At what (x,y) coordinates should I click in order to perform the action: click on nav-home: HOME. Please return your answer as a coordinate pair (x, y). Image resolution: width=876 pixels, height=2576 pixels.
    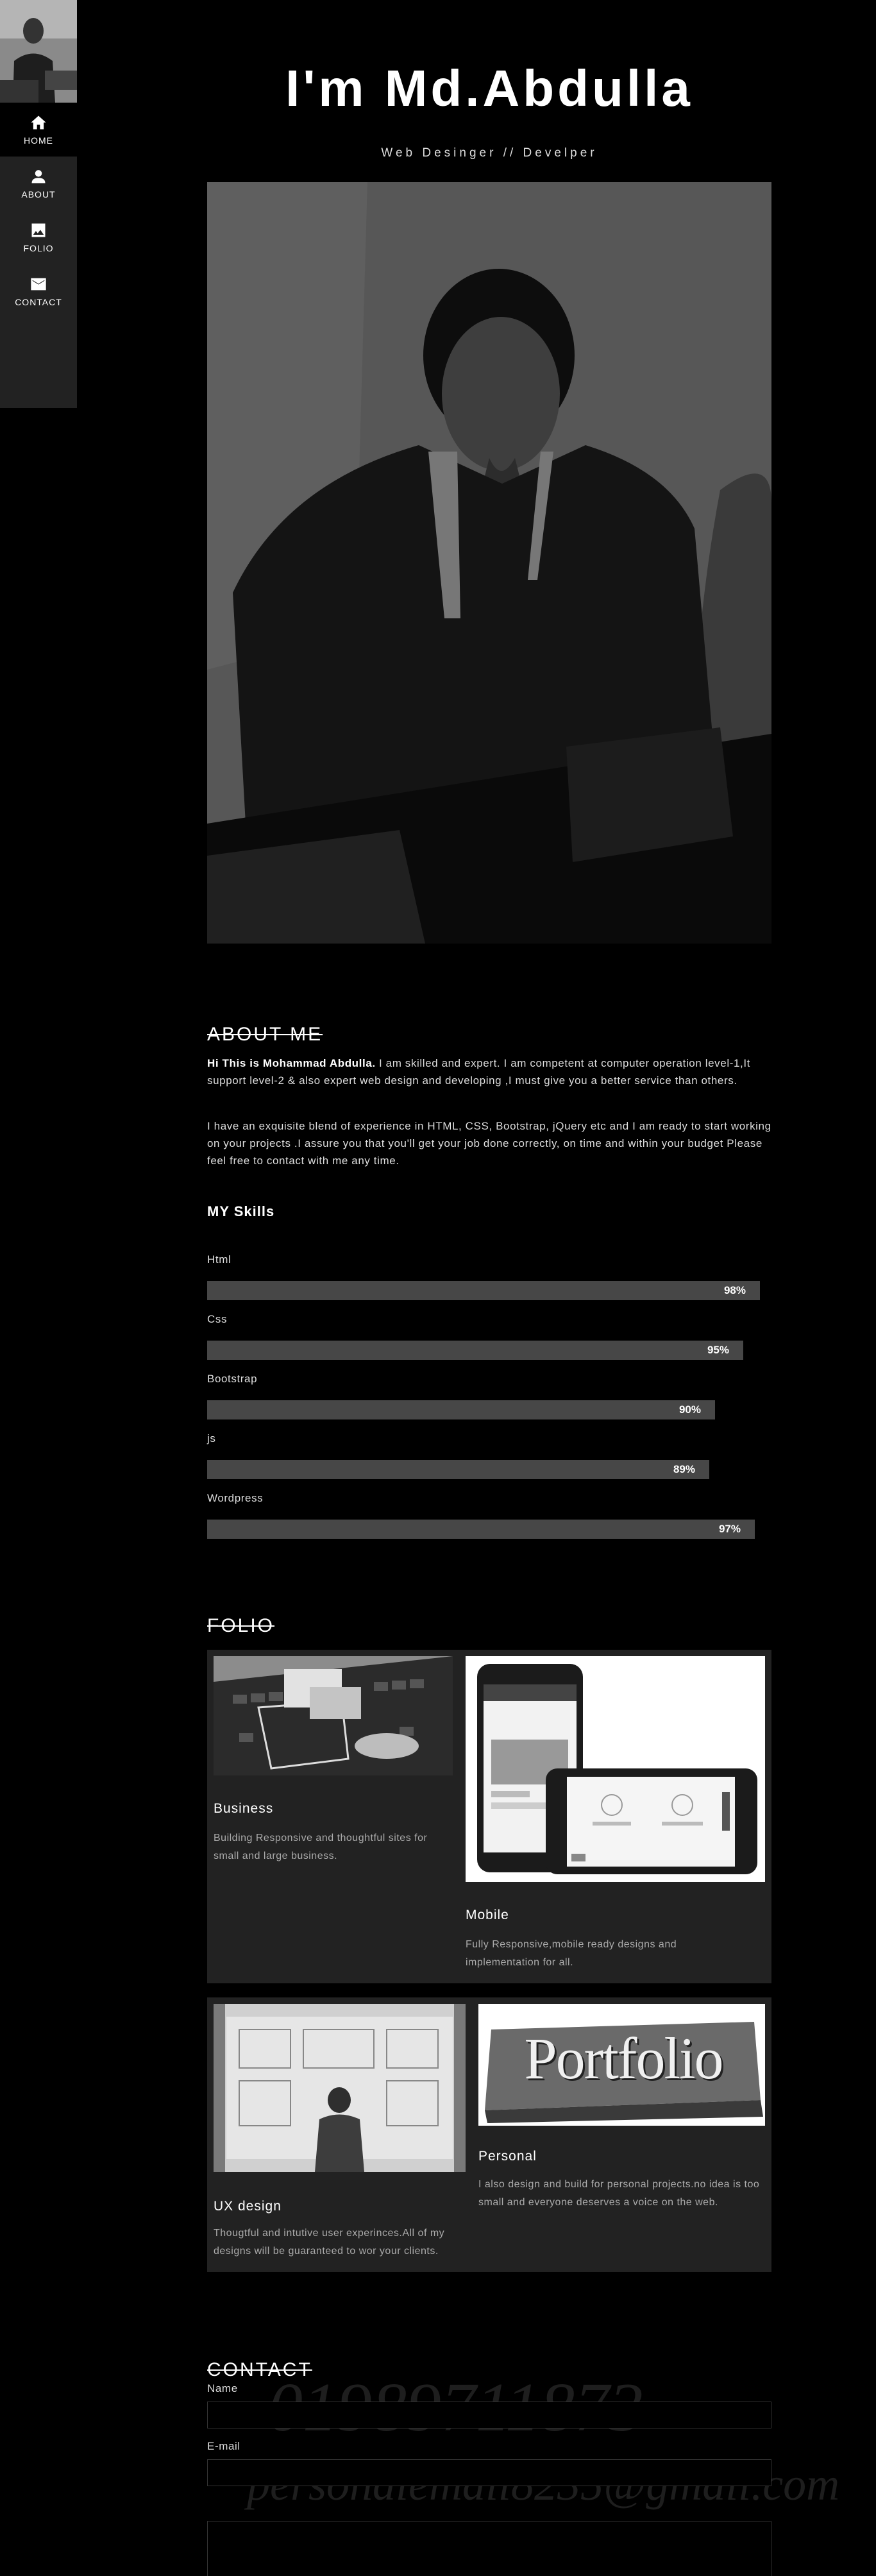
    Looking at the image, I should click on (38, 130).